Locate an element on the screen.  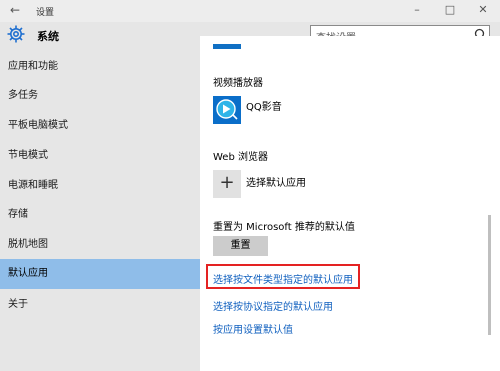
window-title: 设置 is located at coordinates (45, 13).